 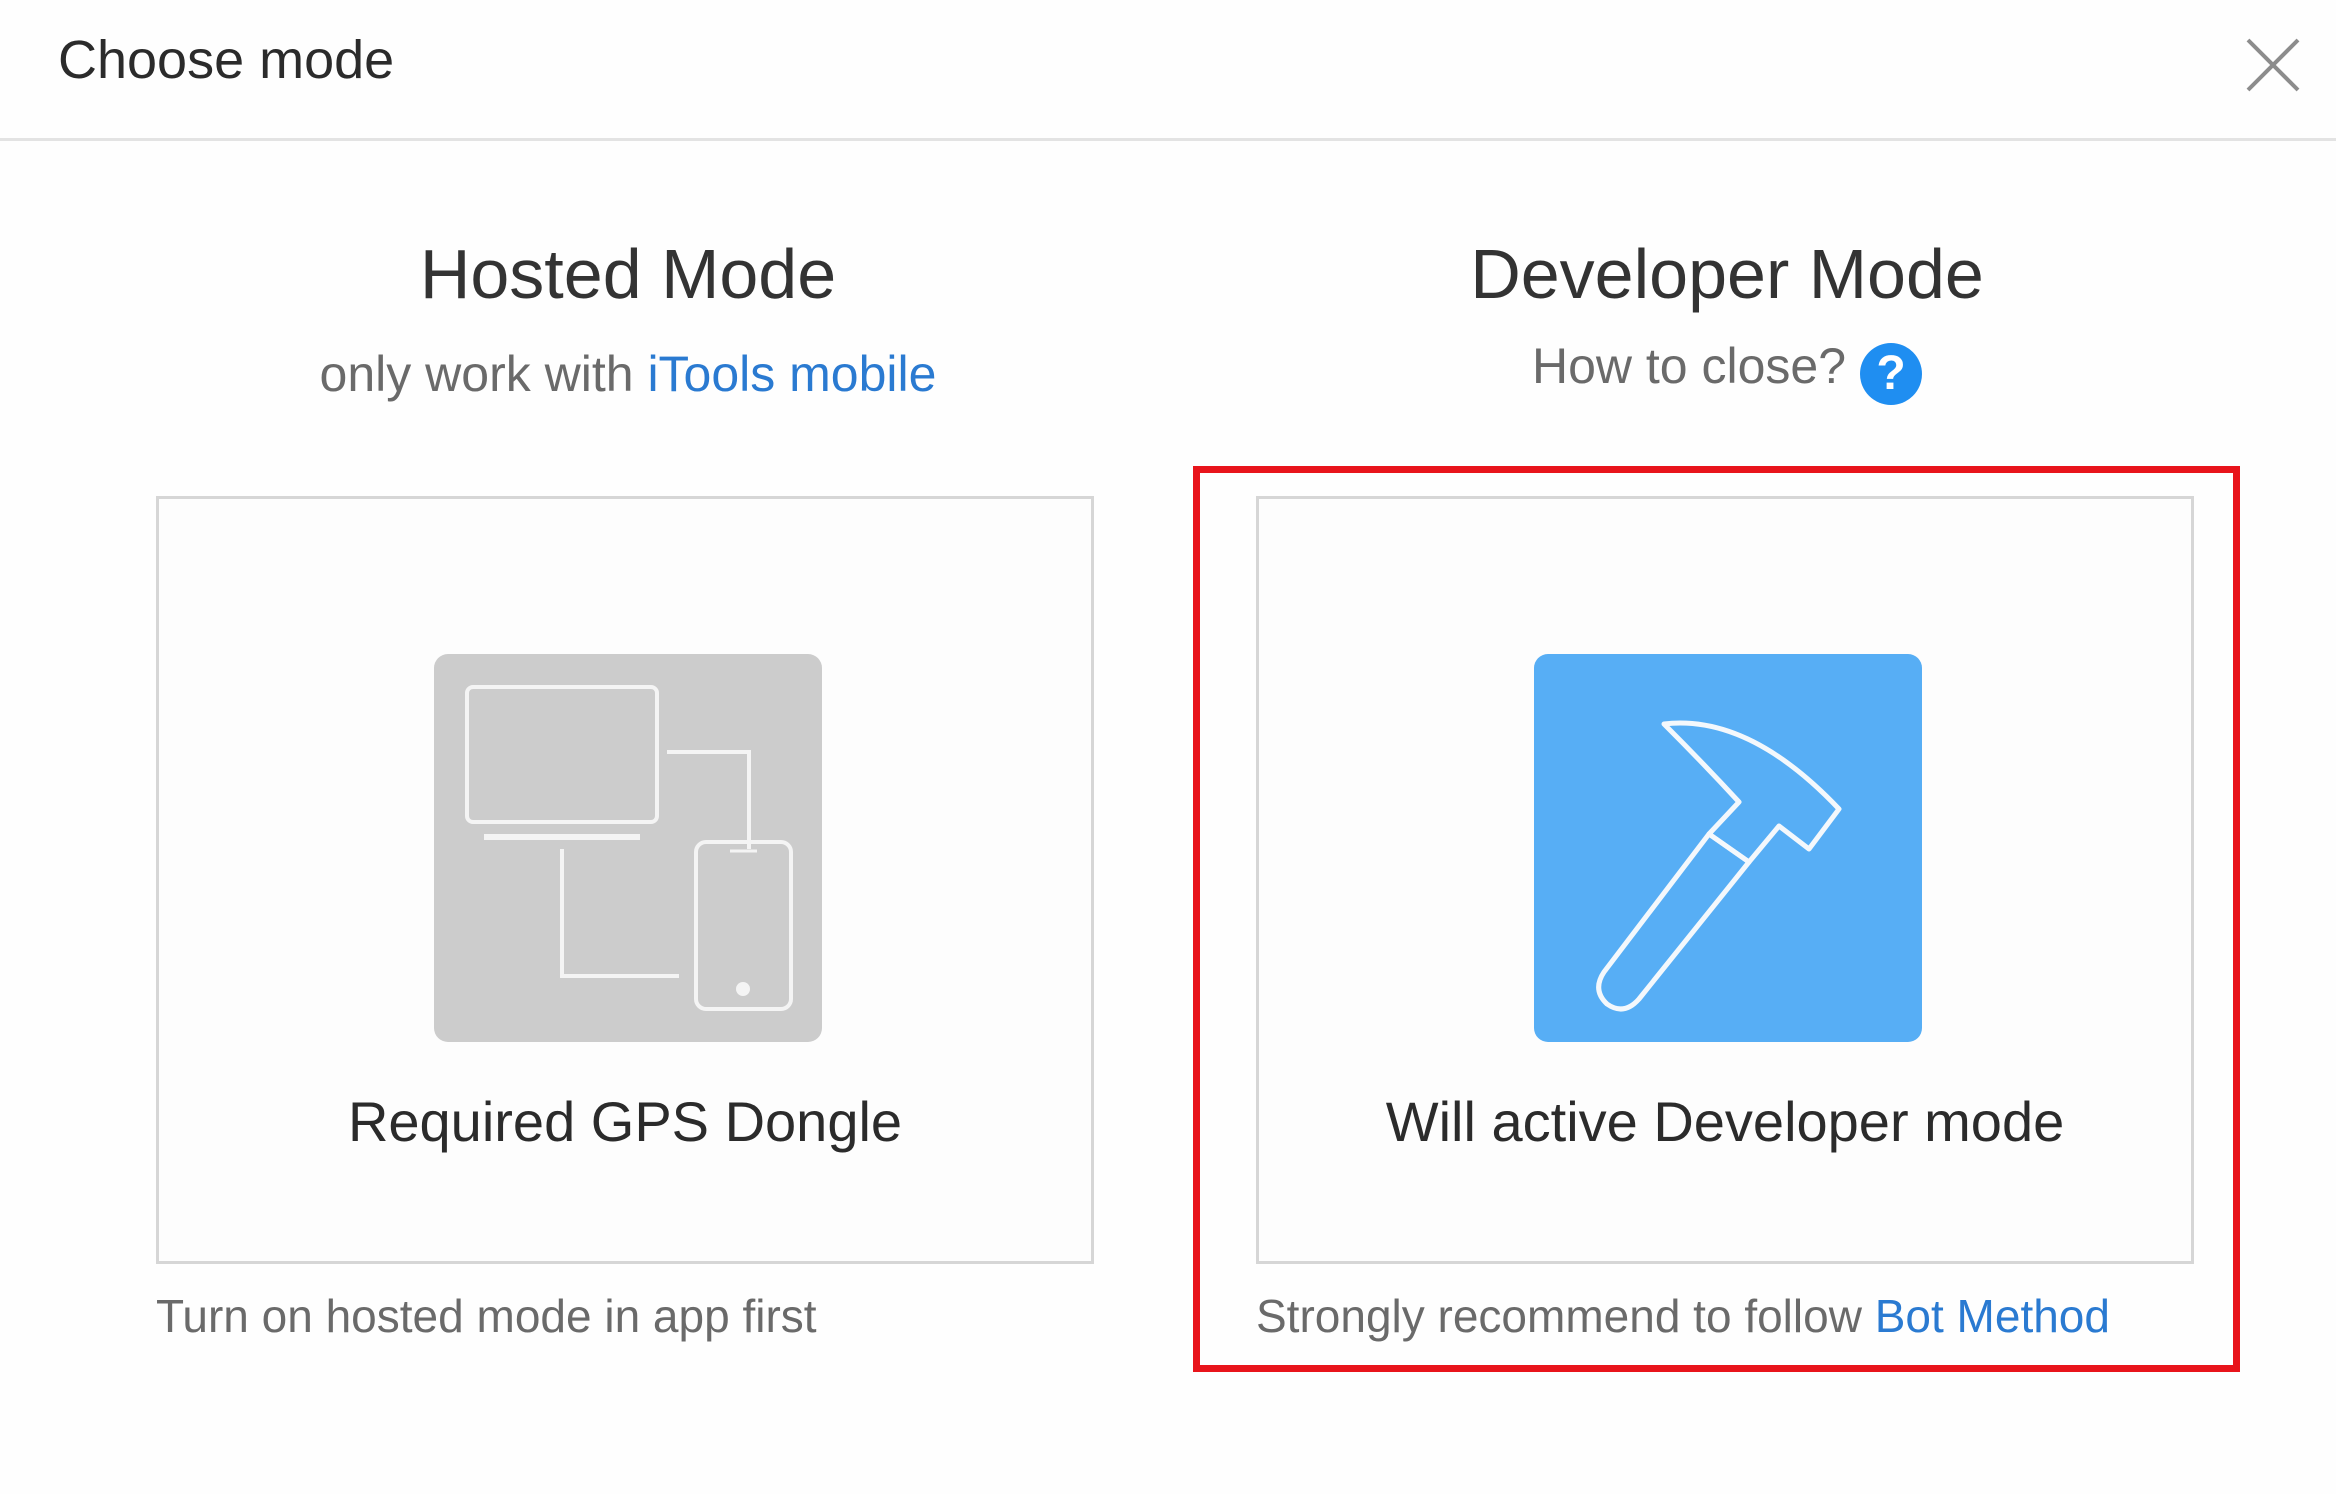 What do you see at coordinates (628, 848) in the screenshot?
I see `devices-icon` at bounding box center [628, 848].